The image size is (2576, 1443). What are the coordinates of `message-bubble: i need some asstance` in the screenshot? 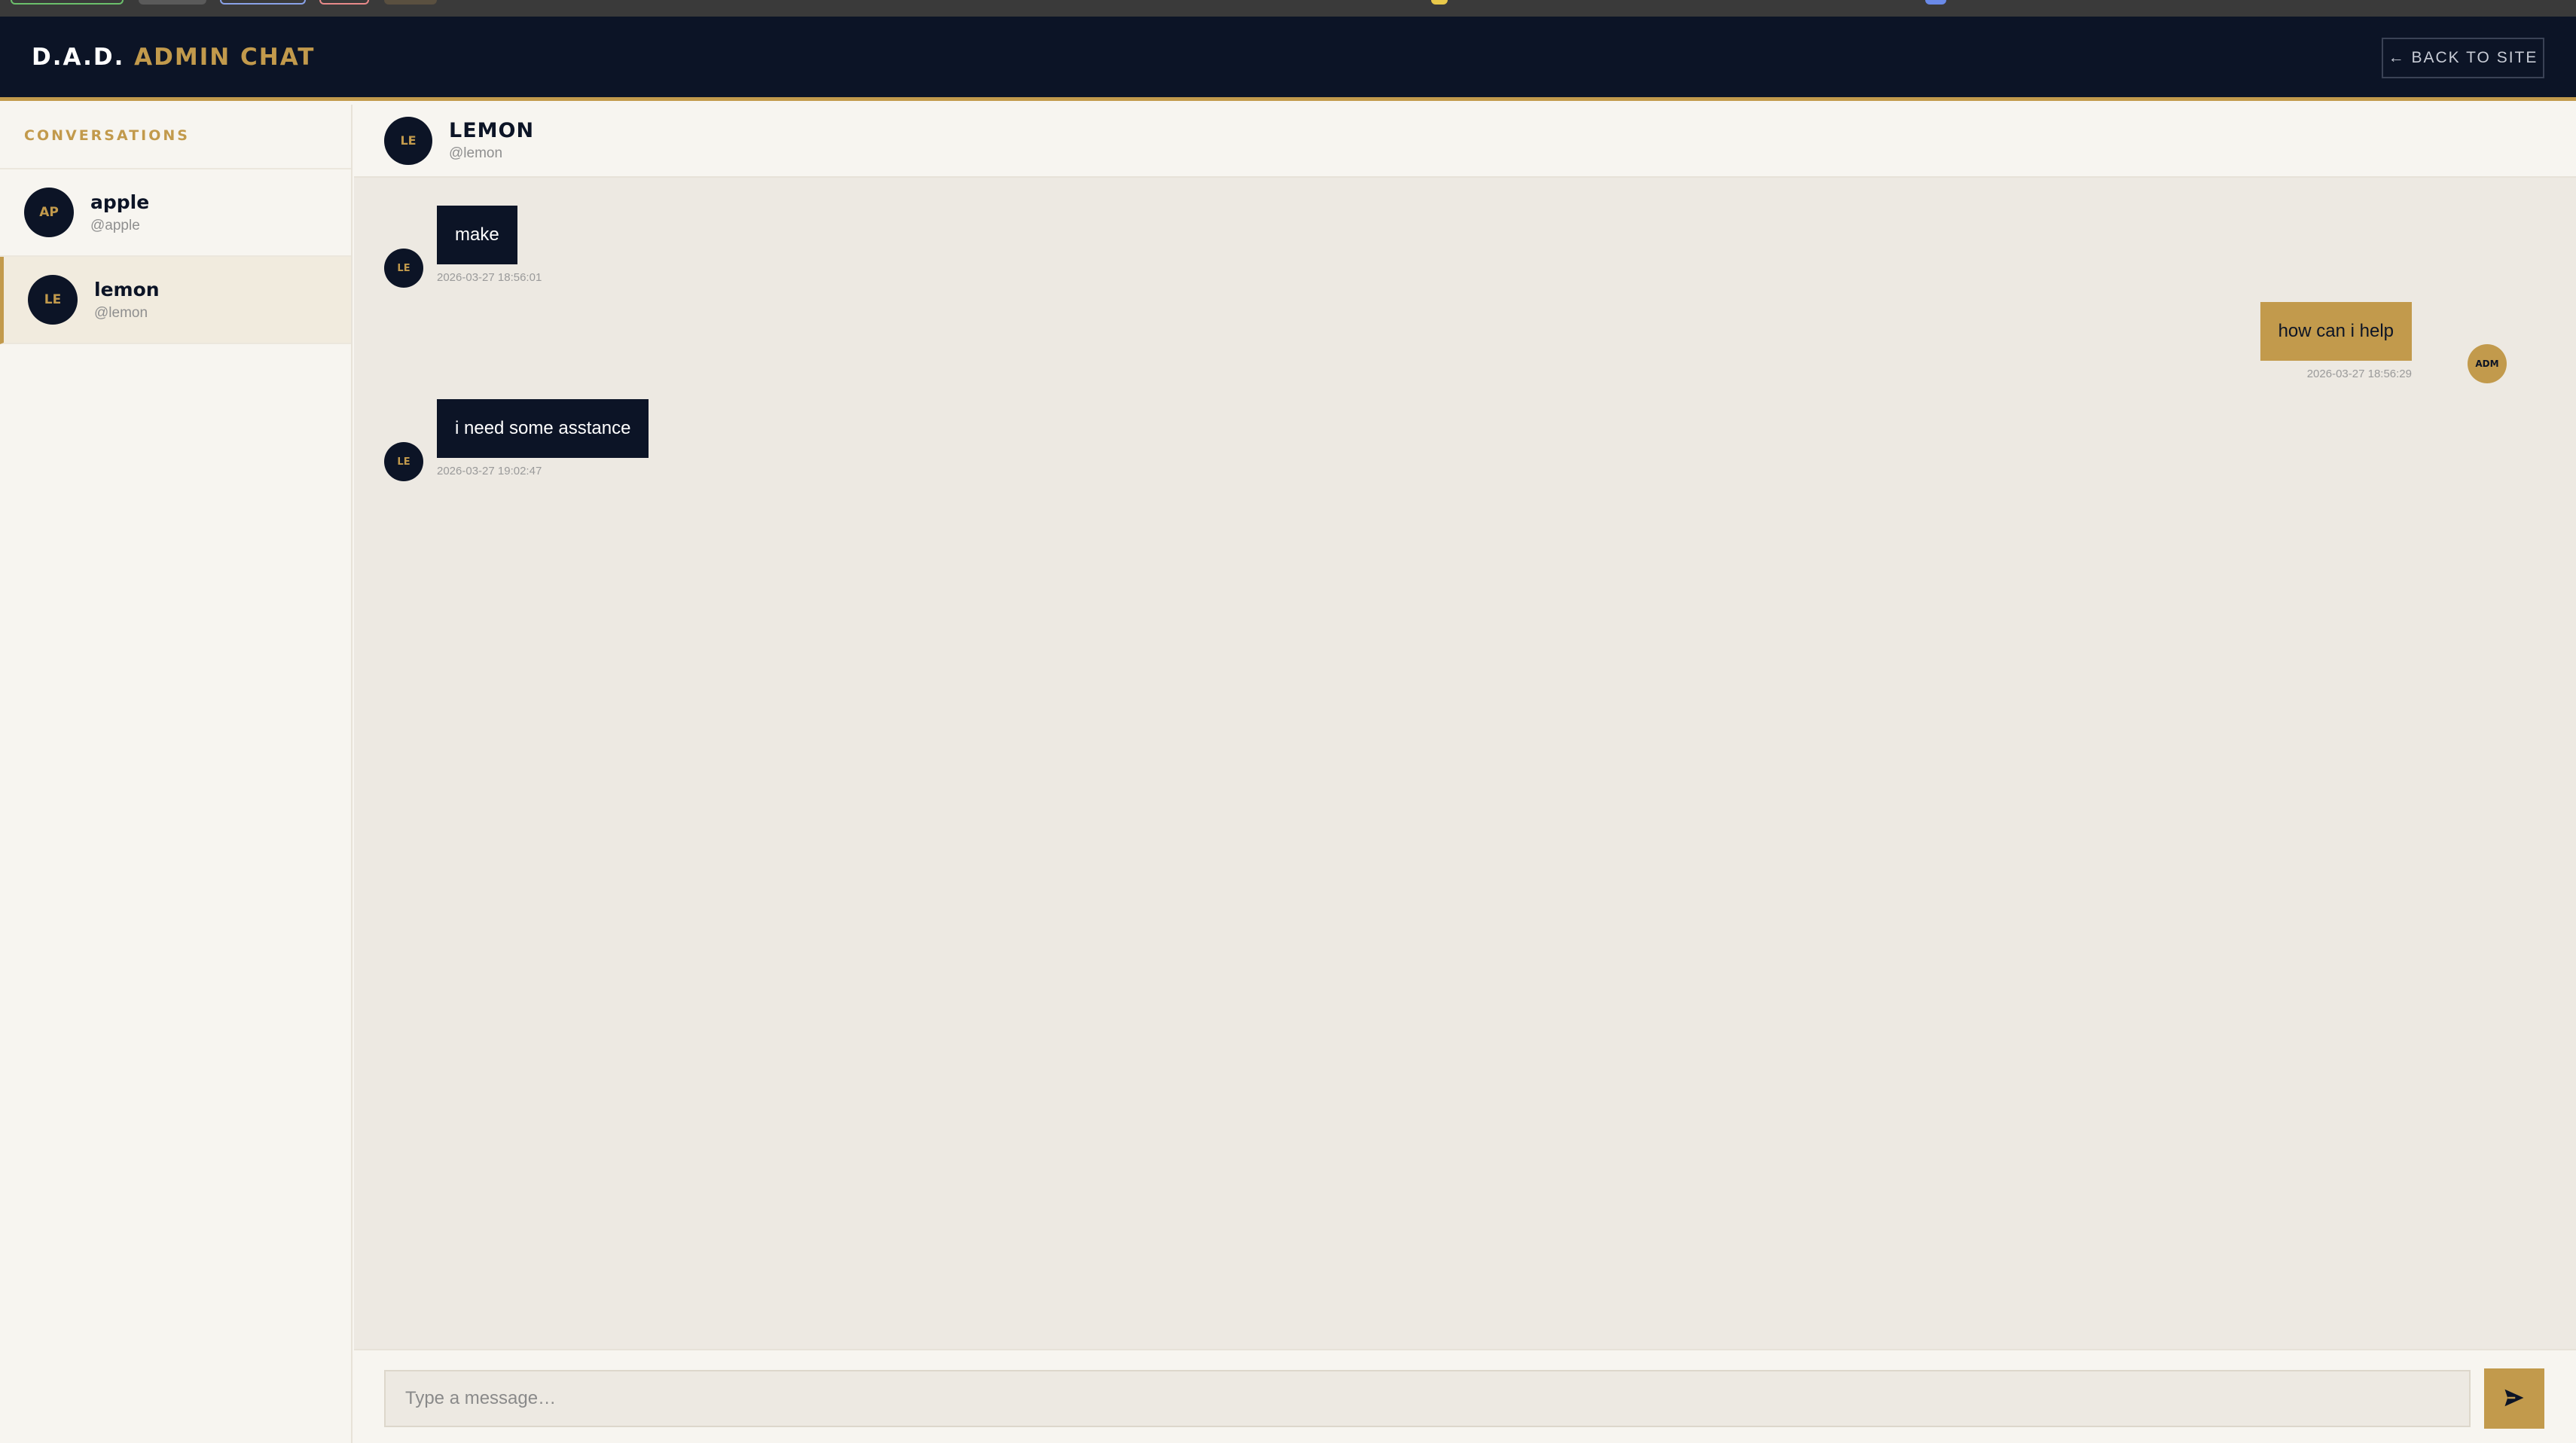 It's located at (543, 428).